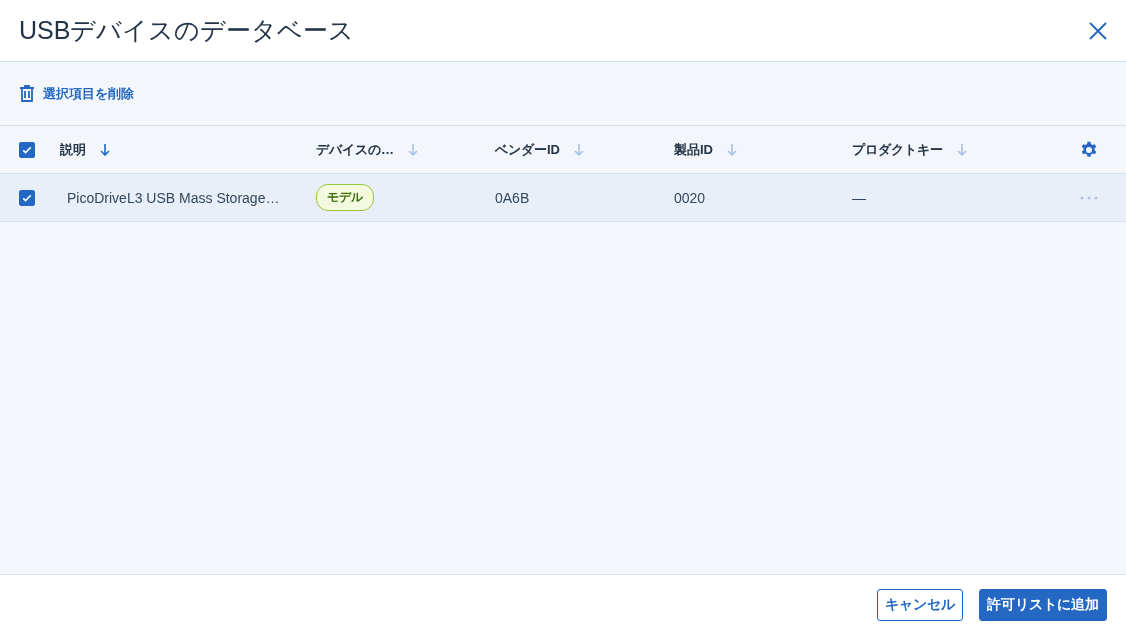 The image size is (1126, 634). I want to click on type-badge: モデル, so click(345, 197).